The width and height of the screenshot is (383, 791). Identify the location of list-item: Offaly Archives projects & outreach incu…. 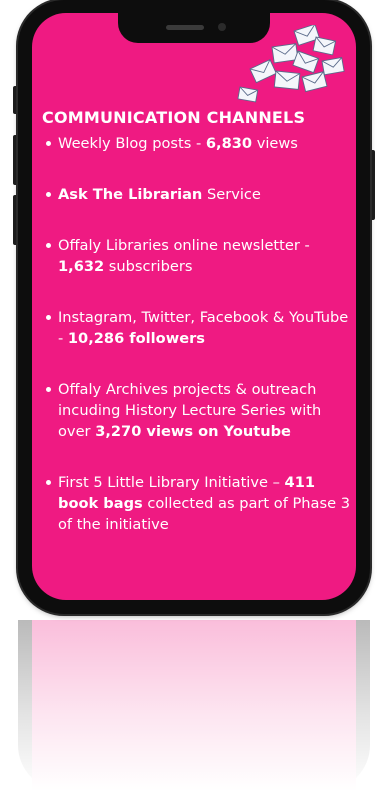
(197, 410).